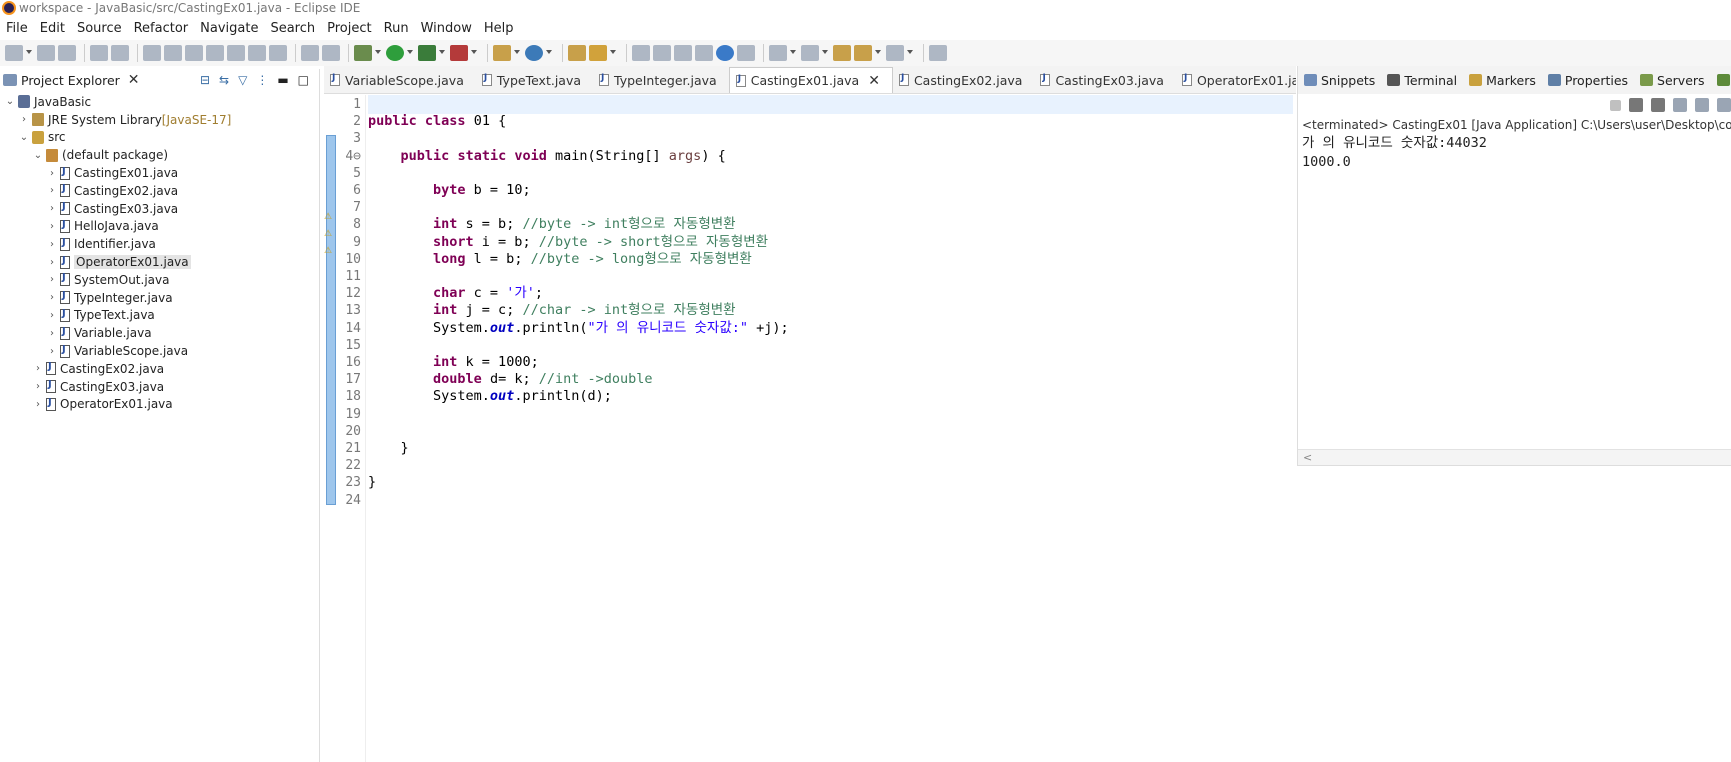  I want to click on previous-annotation-dropdown-icon, so click(825, 53).